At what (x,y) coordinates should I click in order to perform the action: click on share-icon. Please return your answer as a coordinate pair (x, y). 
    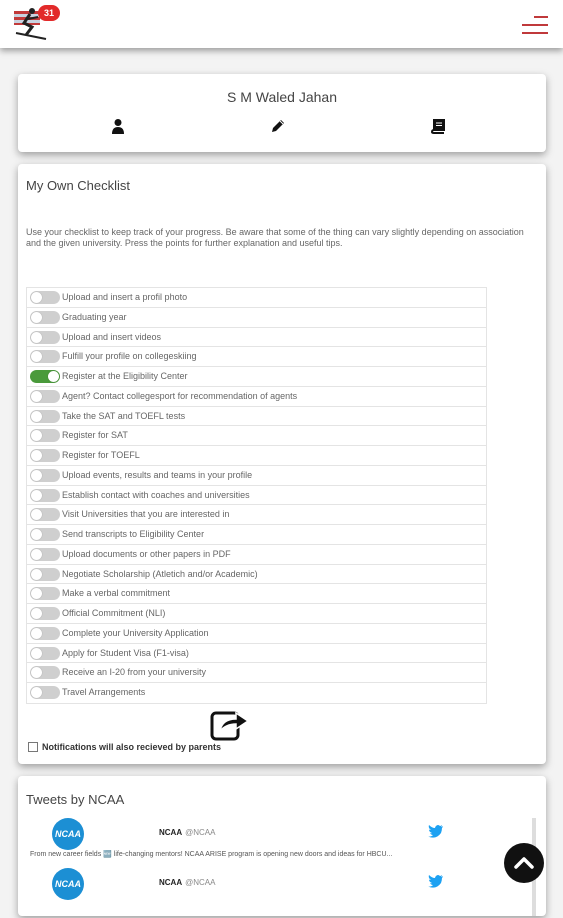
    Looking at the image, I should click on (230, 724).